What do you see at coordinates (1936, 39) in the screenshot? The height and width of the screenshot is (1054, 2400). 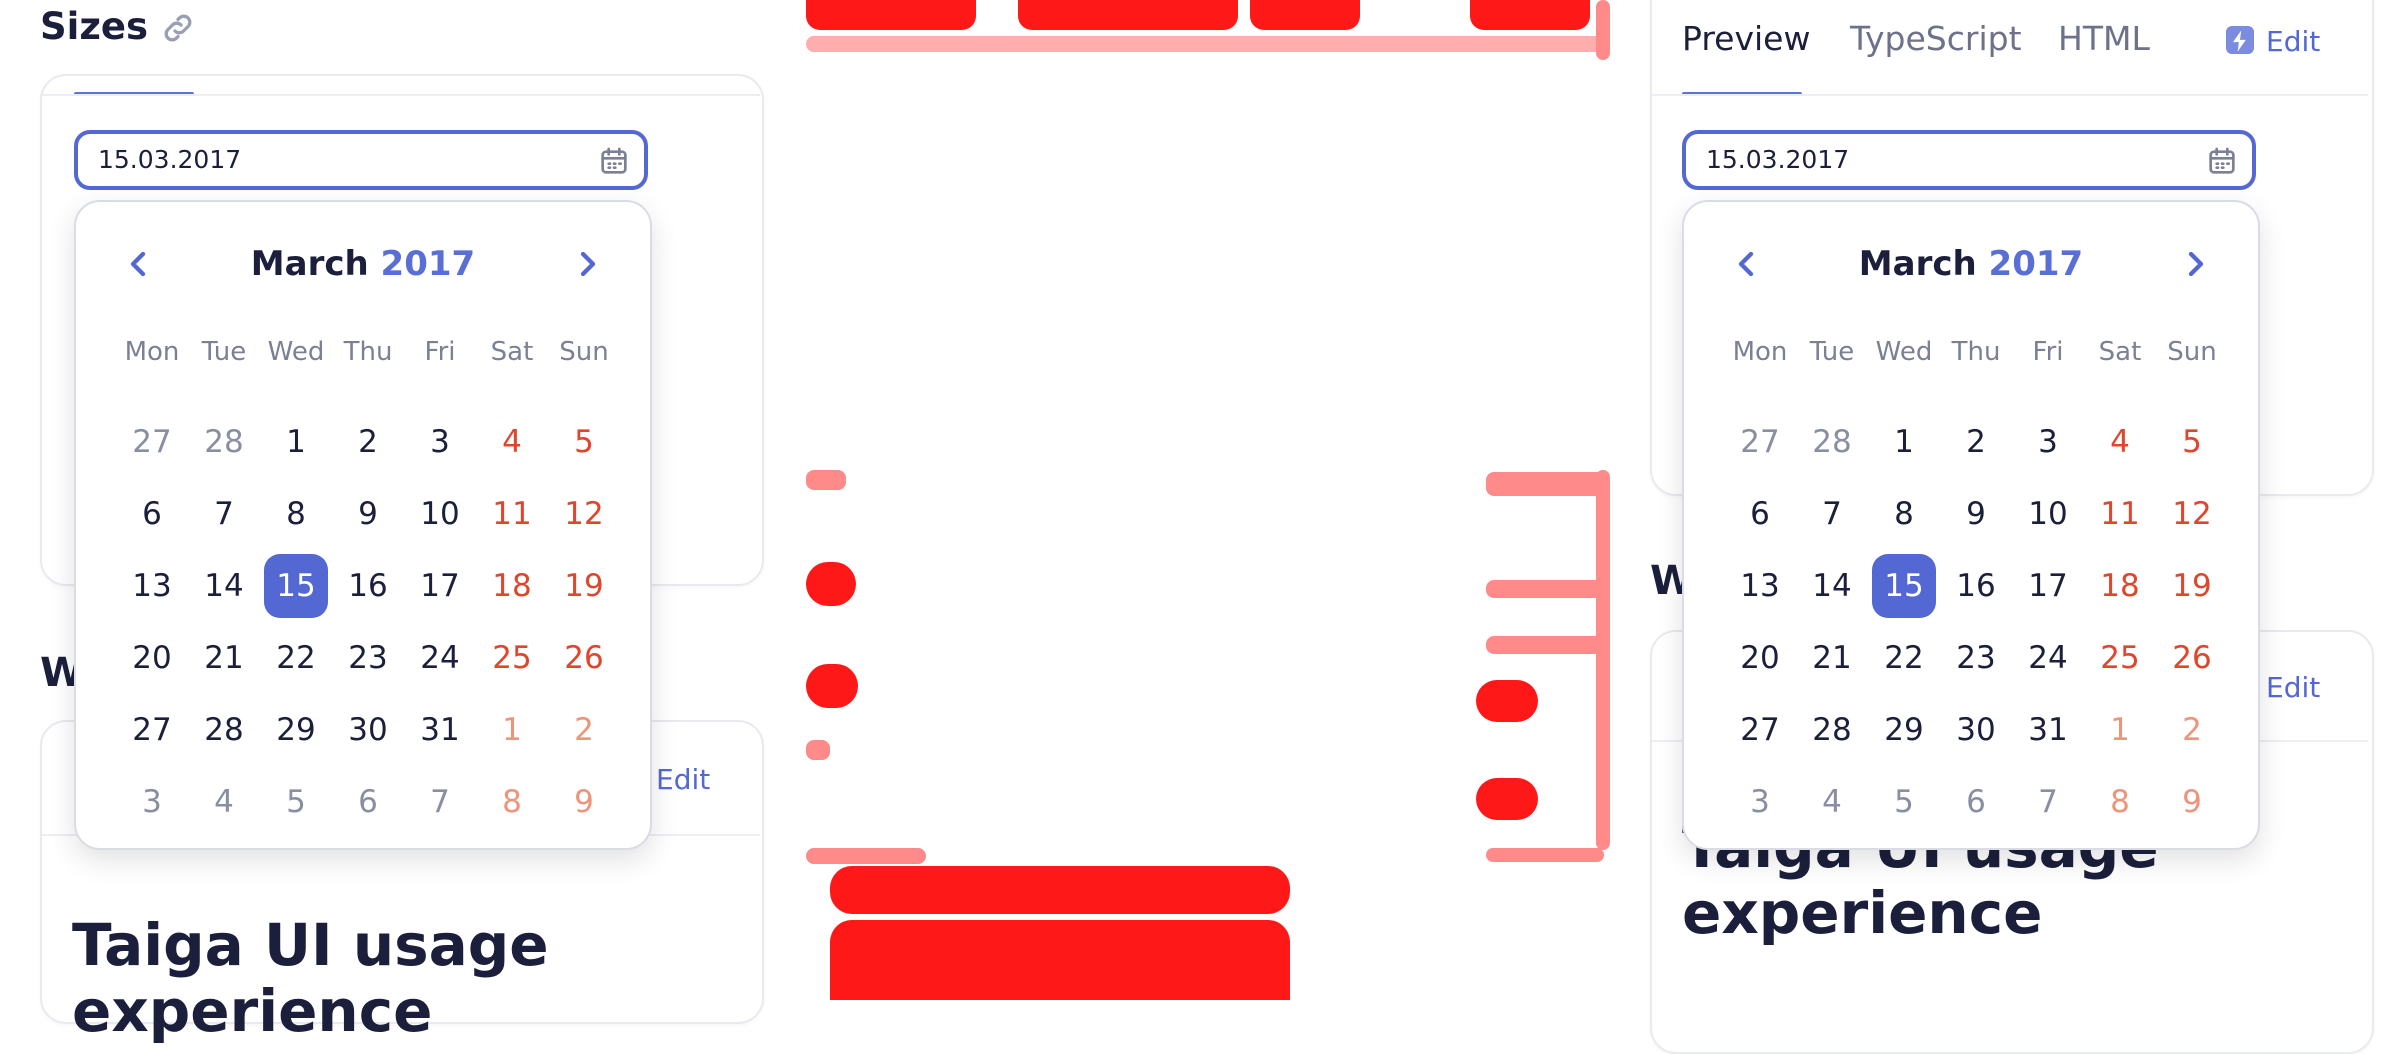 I see `tab-typescript: TypeScript` at bounding box center [1936, 39].